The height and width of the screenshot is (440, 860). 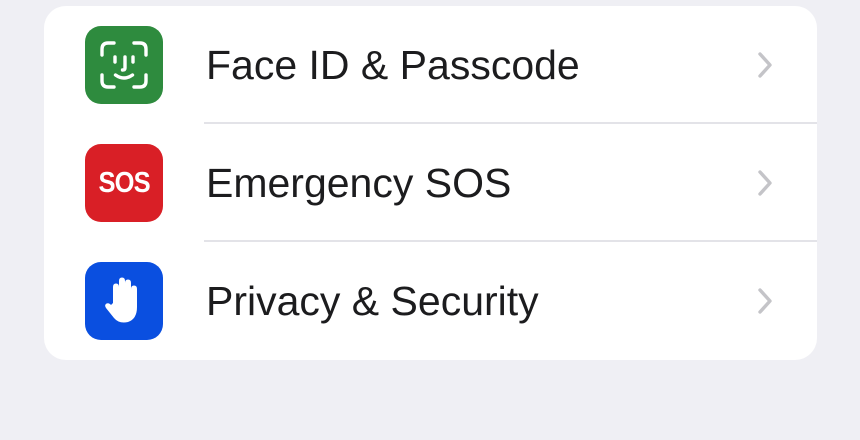 I want to click on sos-icon-text: SOS, so click(x=124, y=182).